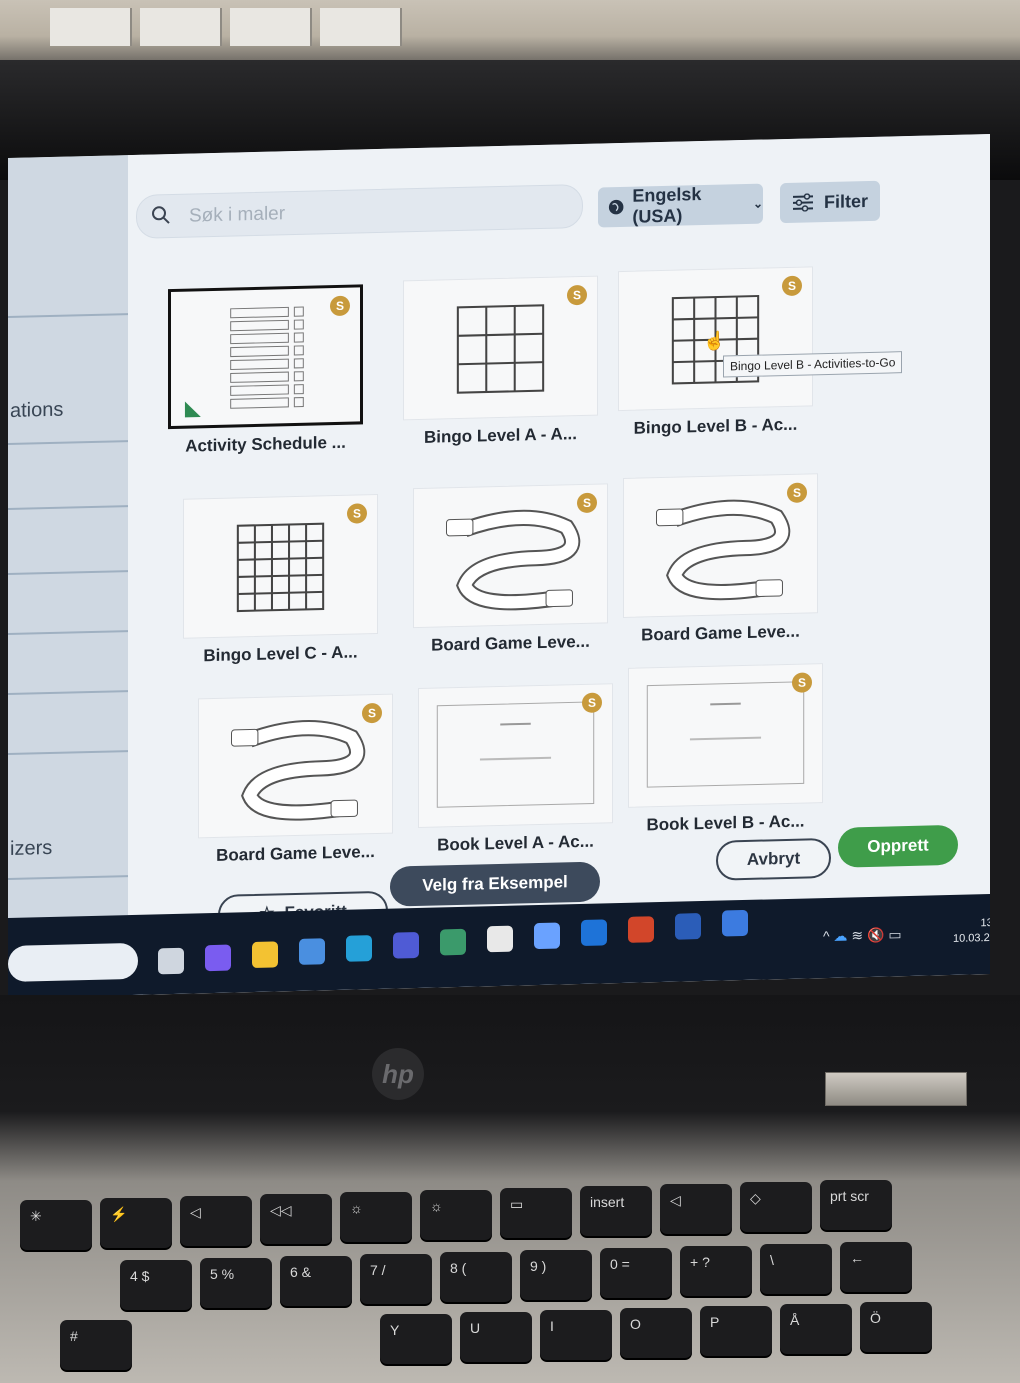  I want to click on mouse-cursor: ☝, so click(714, 341).